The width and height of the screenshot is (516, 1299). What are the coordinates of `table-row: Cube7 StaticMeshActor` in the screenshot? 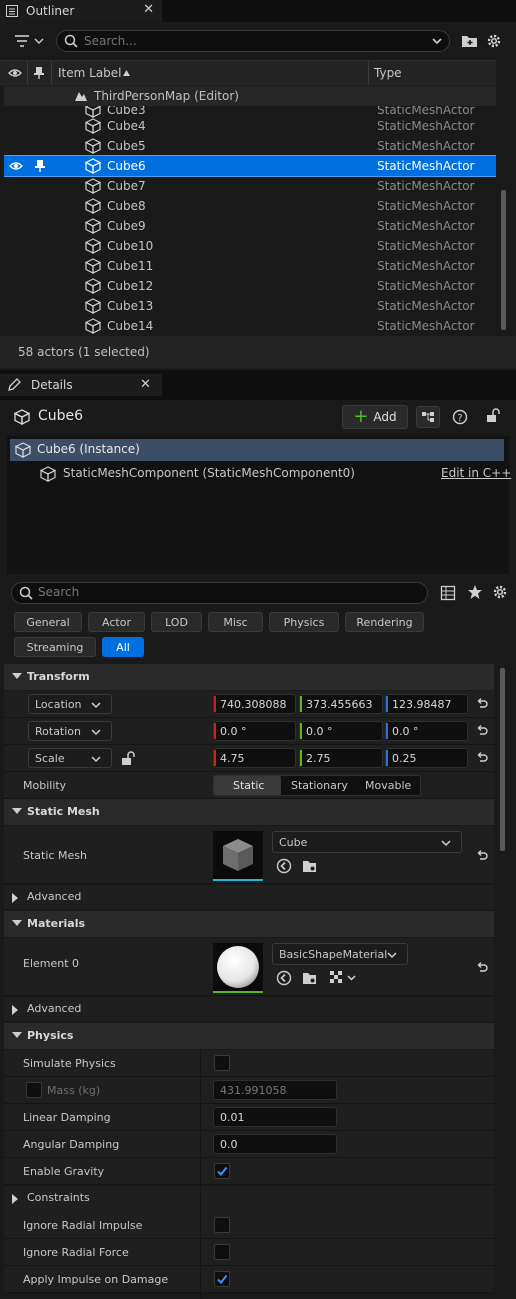 It's located at (250, 186).